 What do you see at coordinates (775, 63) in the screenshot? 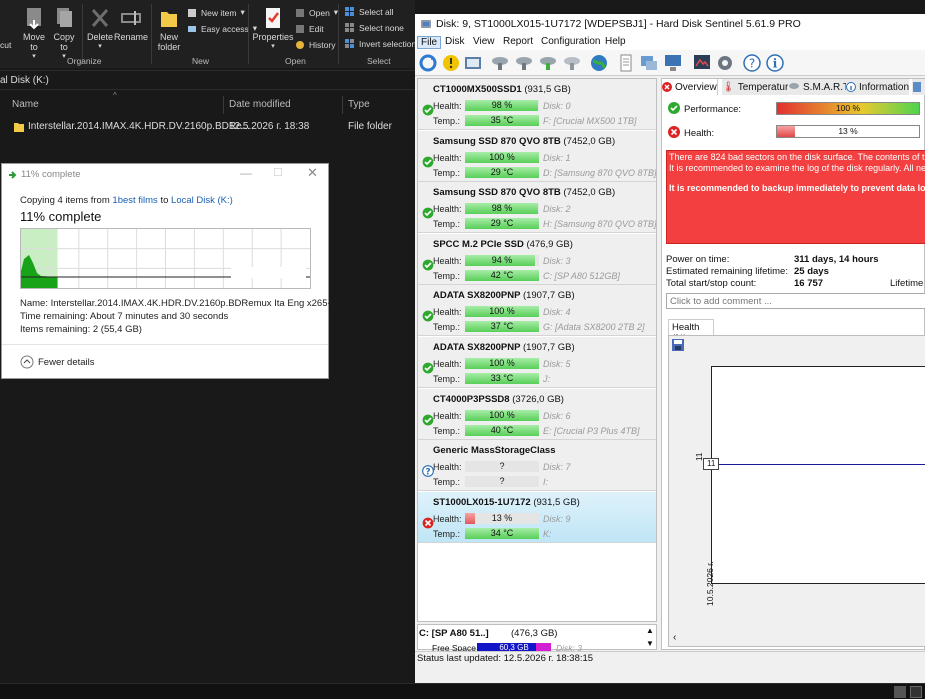
I see `info-icon: i` at bounding box center [775, 63].